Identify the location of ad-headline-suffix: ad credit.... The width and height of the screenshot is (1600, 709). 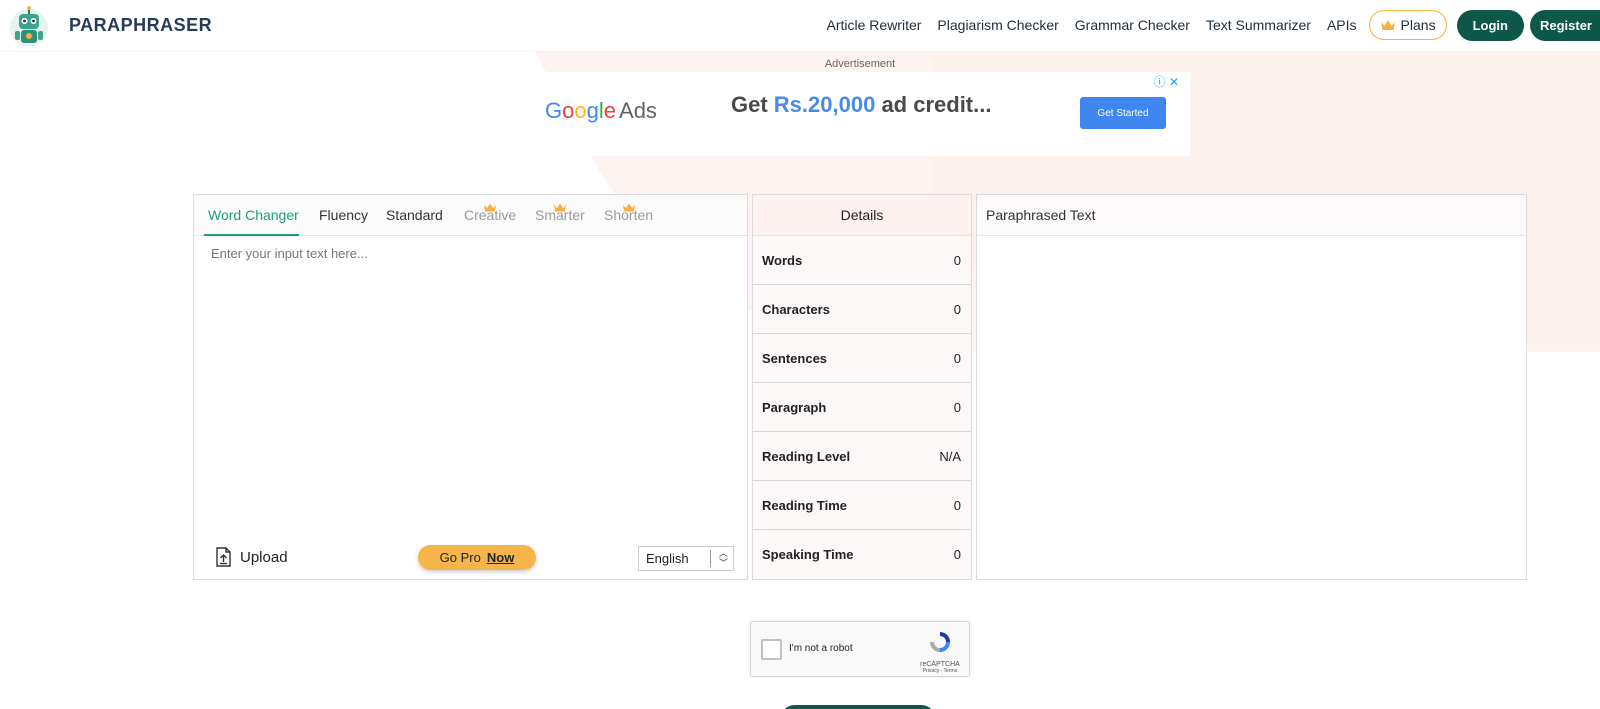
(933, 104).